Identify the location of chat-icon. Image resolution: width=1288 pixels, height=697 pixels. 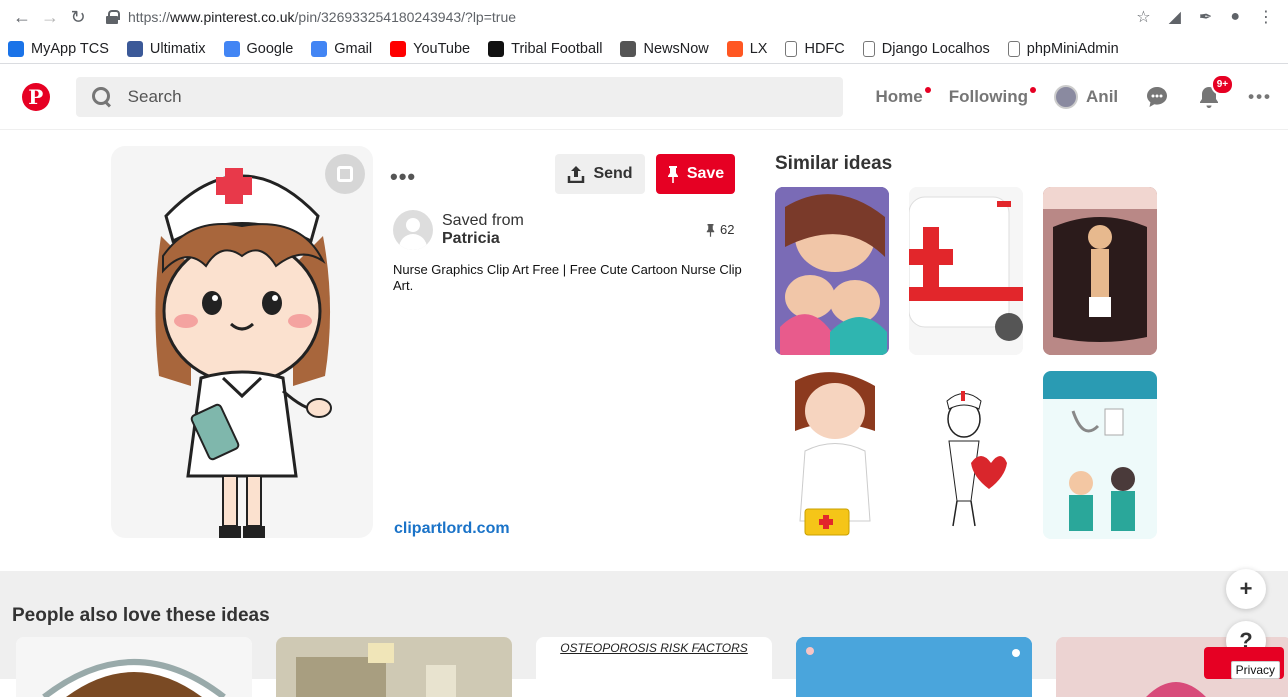
(1157, 96).